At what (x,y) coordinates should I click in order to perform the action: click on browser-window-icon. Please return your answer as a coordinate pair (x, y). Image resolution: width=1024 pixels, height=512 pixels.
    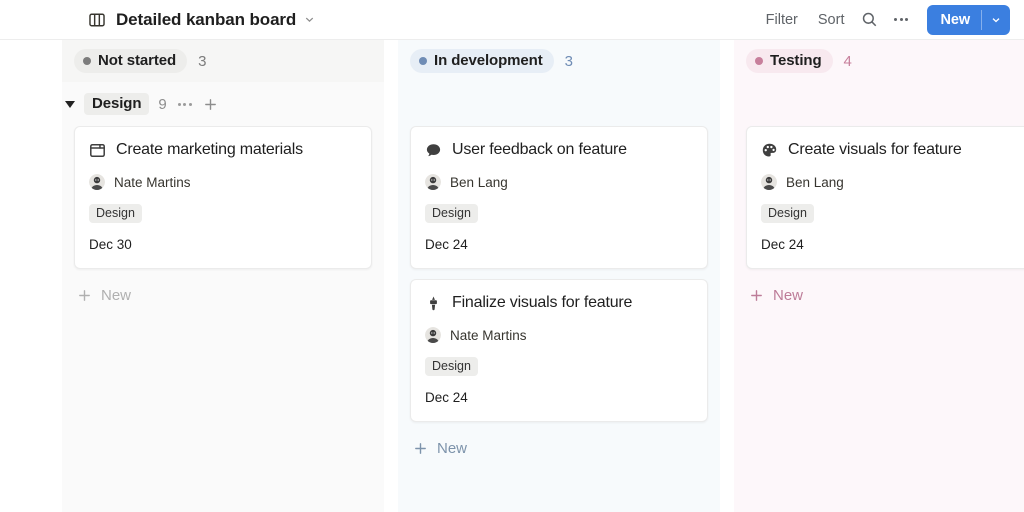
    Looking at the image, I should click on (97, 150).